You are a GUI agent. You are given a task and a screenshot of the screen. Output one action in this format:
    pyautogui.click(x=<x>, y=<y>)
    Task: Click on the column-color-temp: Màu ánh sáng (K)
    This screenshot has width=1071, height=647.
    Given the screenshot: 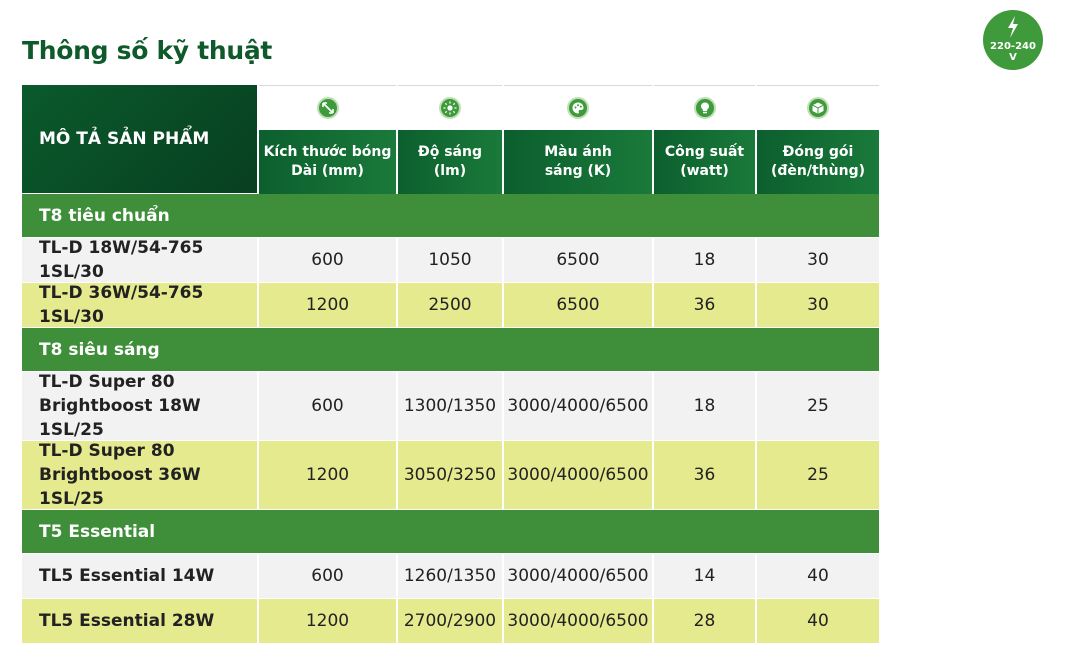 What is the action you would take?
    pyautogui.click(x=577, y=139)
    